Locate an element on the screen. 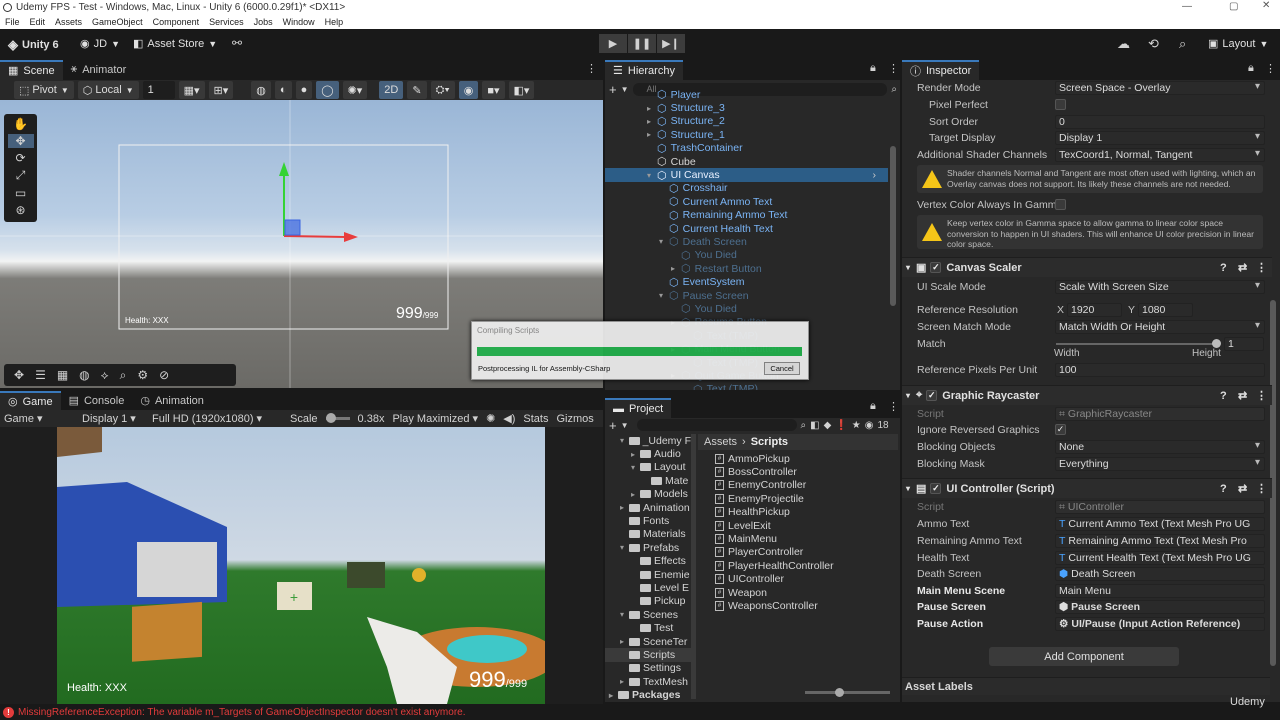  remaining-ammo-field: T Remaining Ammo Text (Text Mesh Pro is located at coordinates (1160, 541).